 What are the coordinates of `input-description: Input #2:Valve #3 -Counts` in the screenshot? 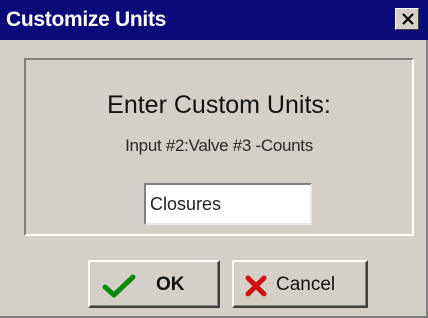 It's located at (219, 145).